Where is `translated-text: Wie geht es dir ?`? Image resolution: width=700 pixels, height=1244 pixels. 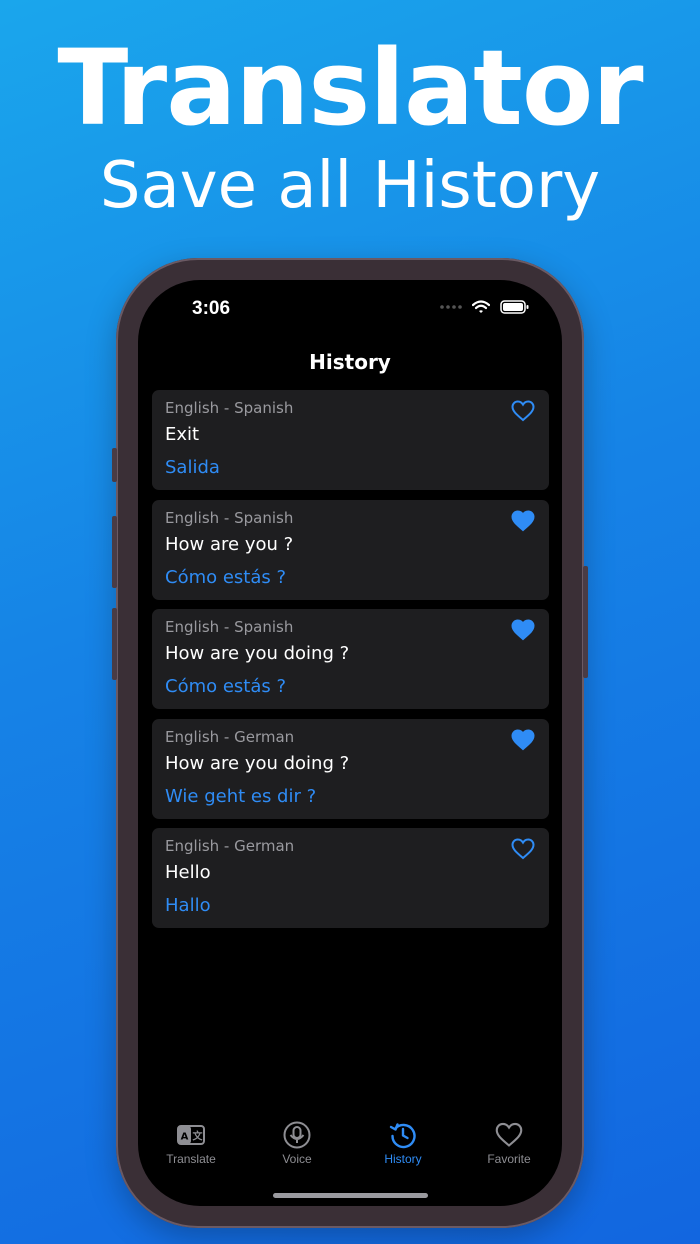 translated-text: Wie geht es dir ? is located at coordinates (241, 796).